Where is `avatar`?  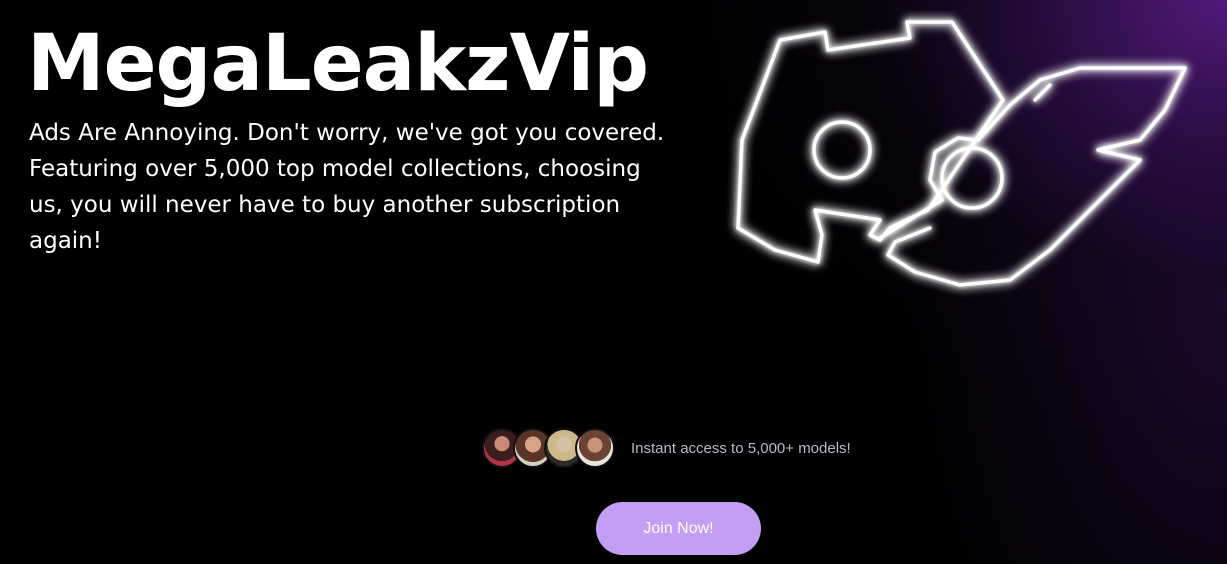
avatar is located at coordinates (595, 448).